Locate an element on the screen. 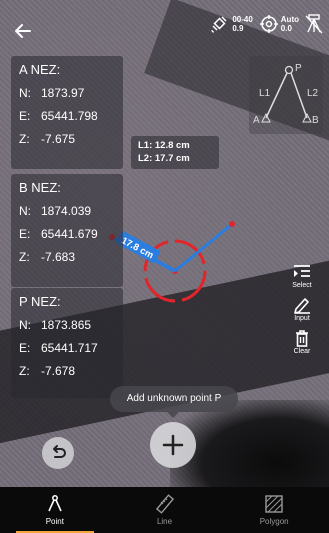  bottom-nav: Point Line Polygon is located at coordinates (164, 510).